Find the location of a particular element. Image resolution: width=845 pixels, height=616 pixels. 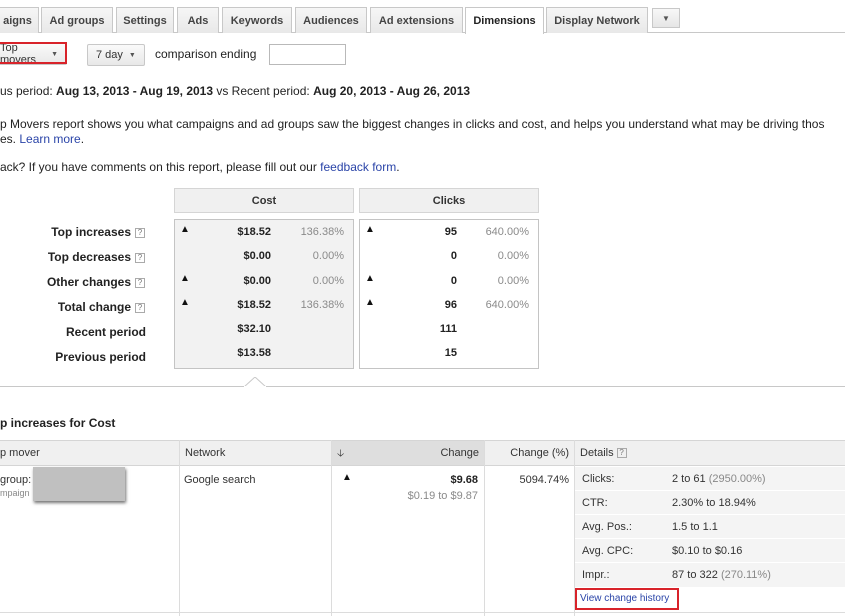

clicks-recent-period-value: 111 is located at coordinates (448, 329).